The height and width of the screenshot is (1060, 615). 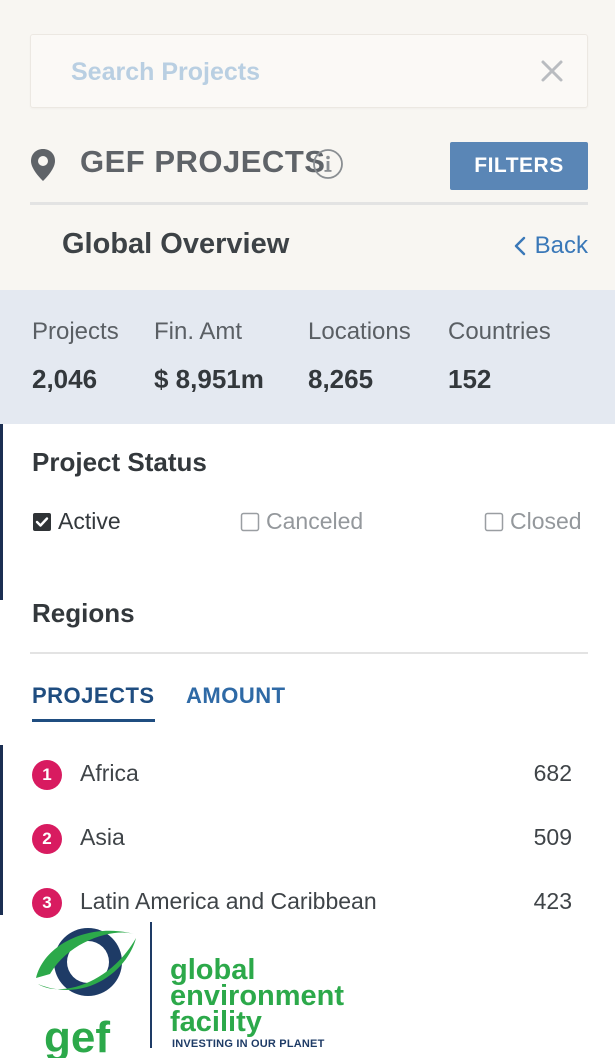 What do you see at coordinates (499, 356) in the screenshot?
I see `stat-countries: Countries 152` at bounding box center [499, 356].